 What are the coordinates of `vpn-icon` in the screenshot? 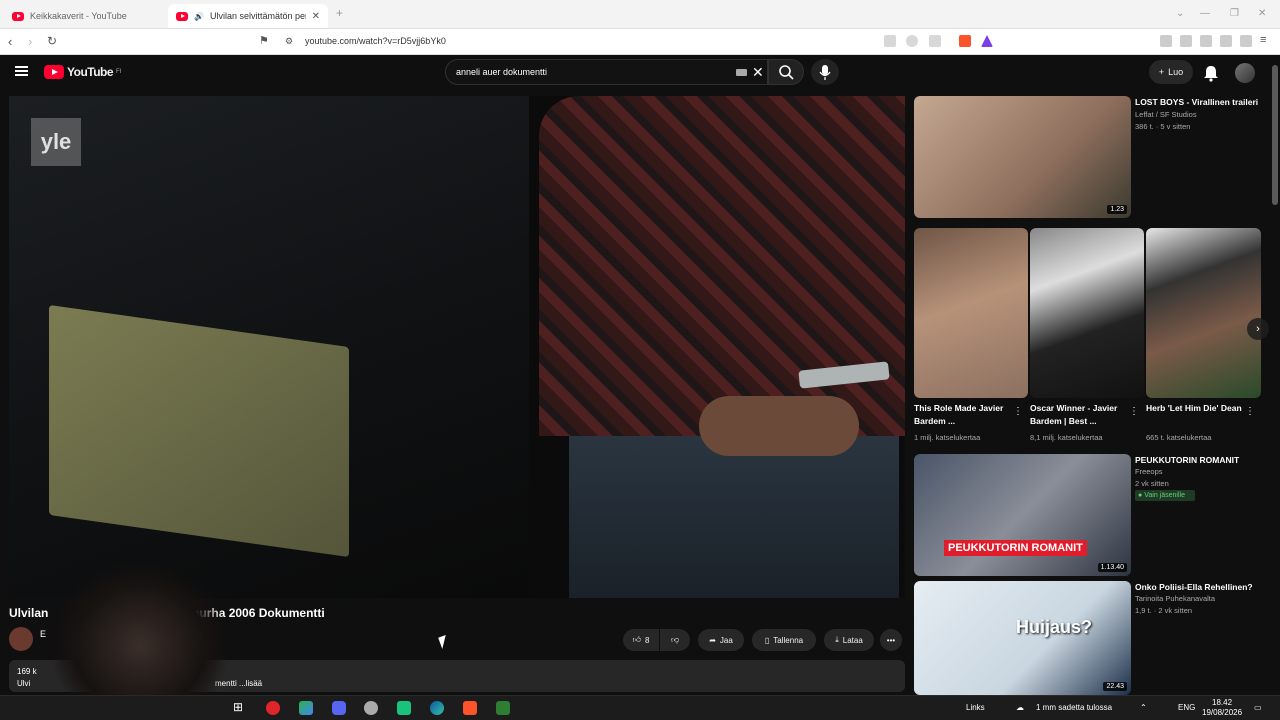 It's located at (1246, 41).